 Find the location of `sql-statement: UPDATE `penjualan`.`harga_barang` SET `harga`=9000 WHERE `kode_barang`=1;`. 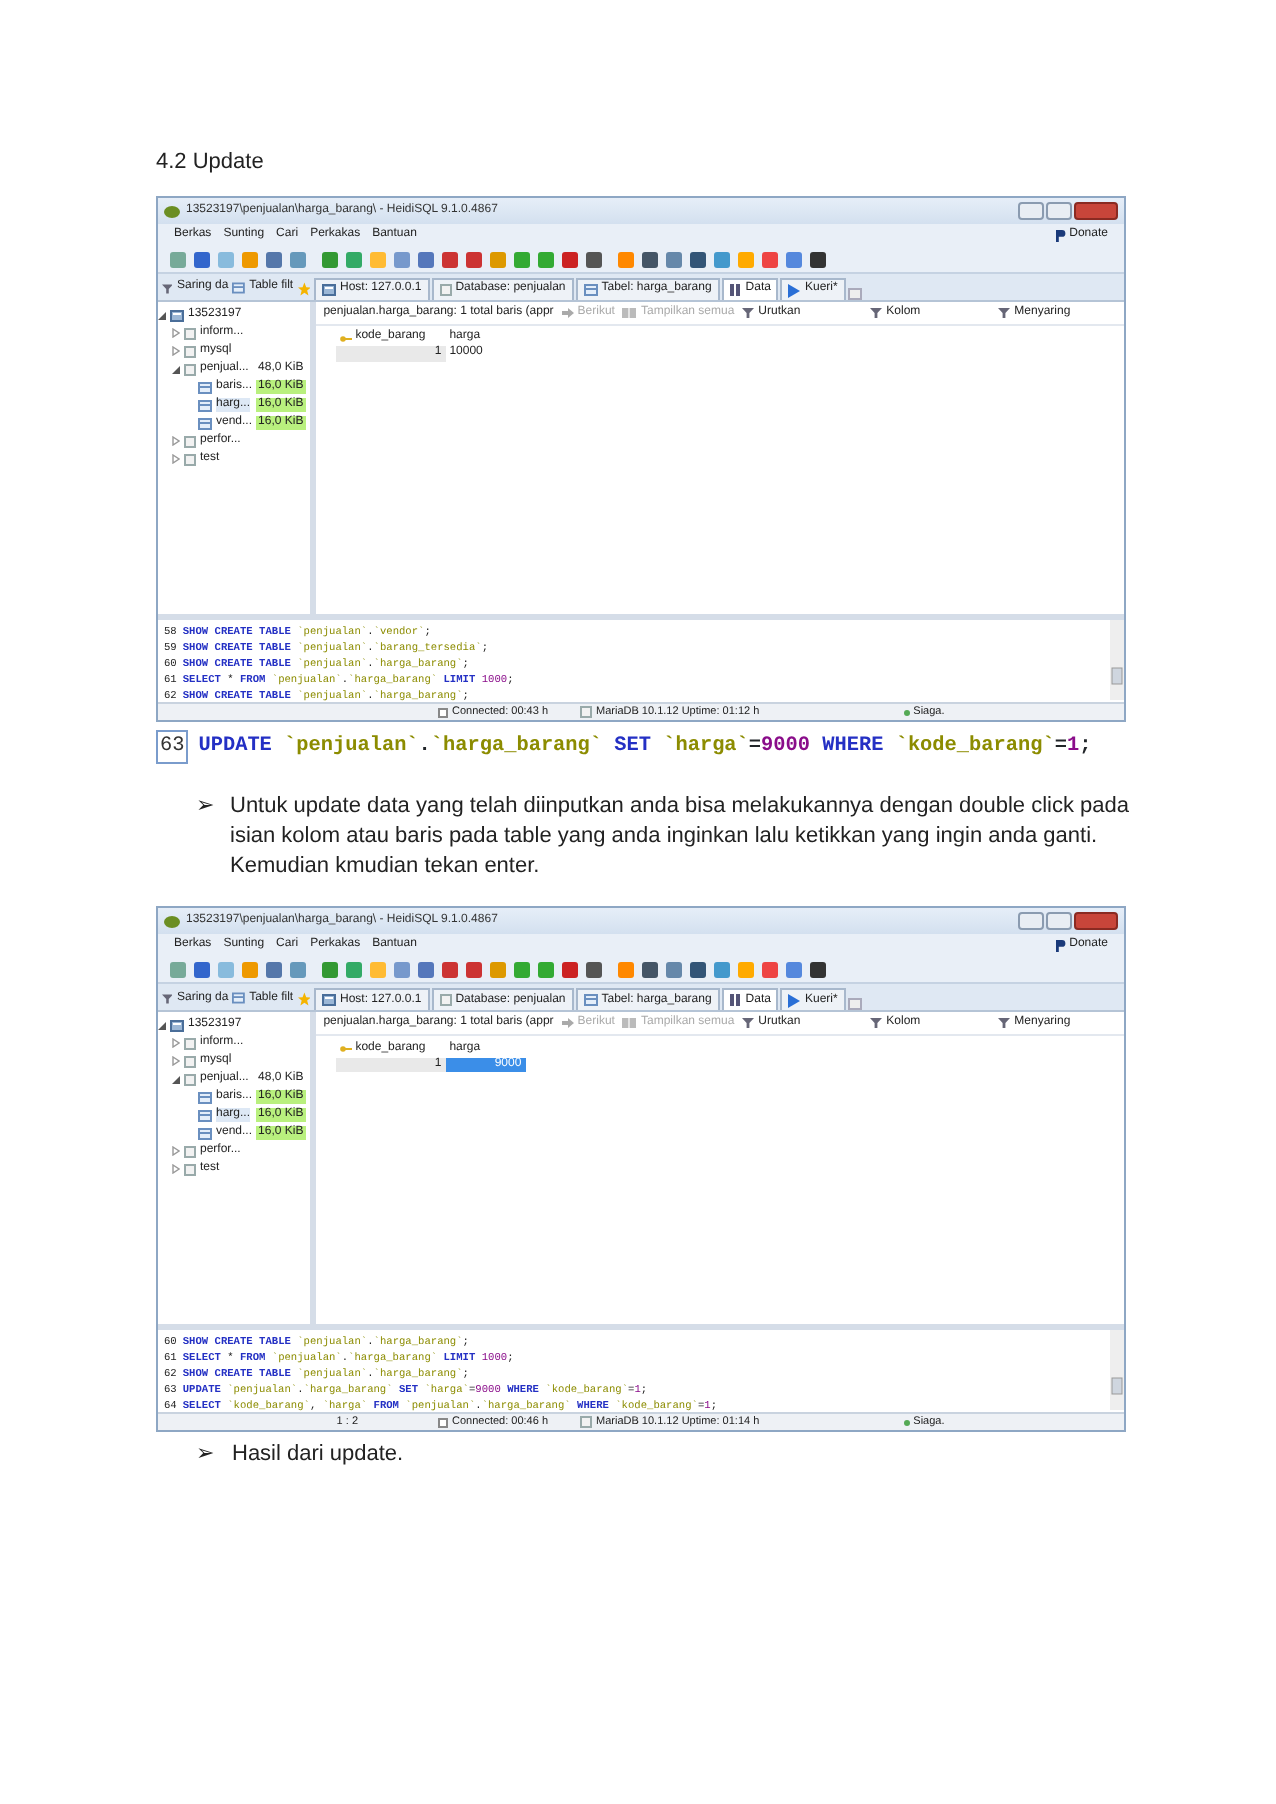

sql-statement: UPDATE `penjualan`.`harga_barang` SET `harga`=9000 WHERE `kode_barang`=1; is located at coordinates (645, 747).